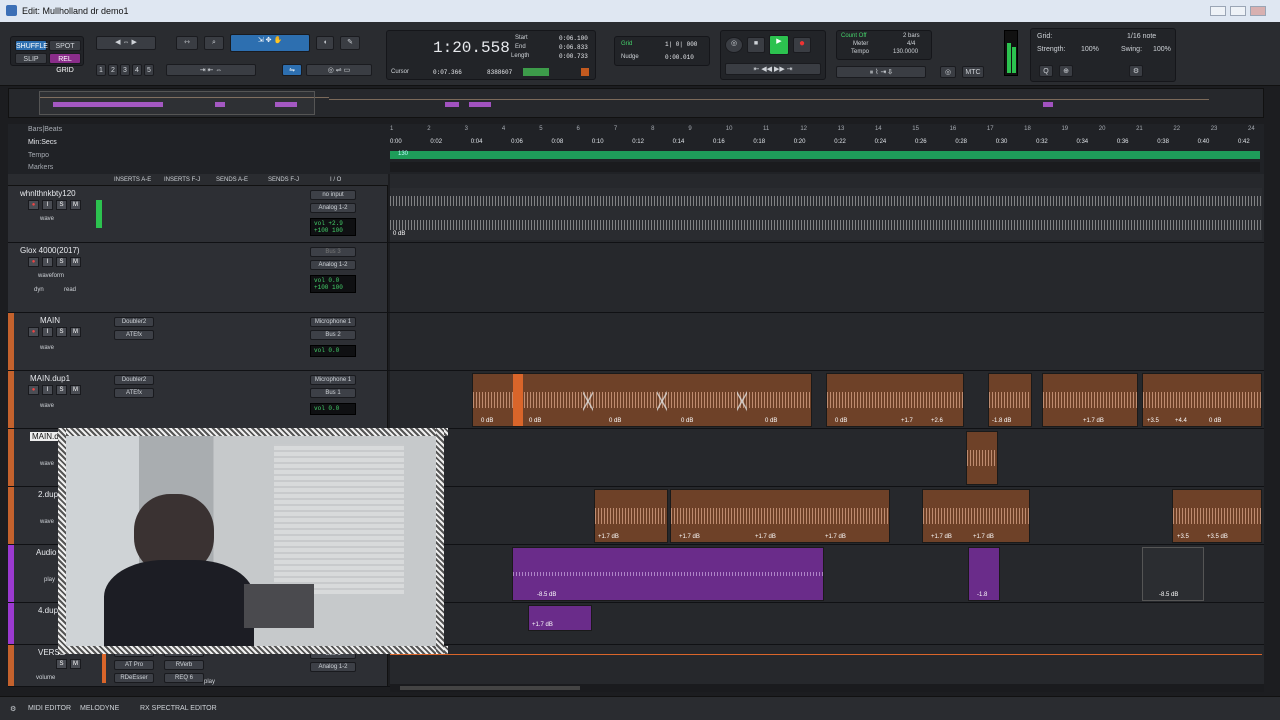 This screenshot has height=720, width=1280. Describe the element at coordinates (333, 252) in the screenshot. I see `input-selector: Bus 3` at that location.